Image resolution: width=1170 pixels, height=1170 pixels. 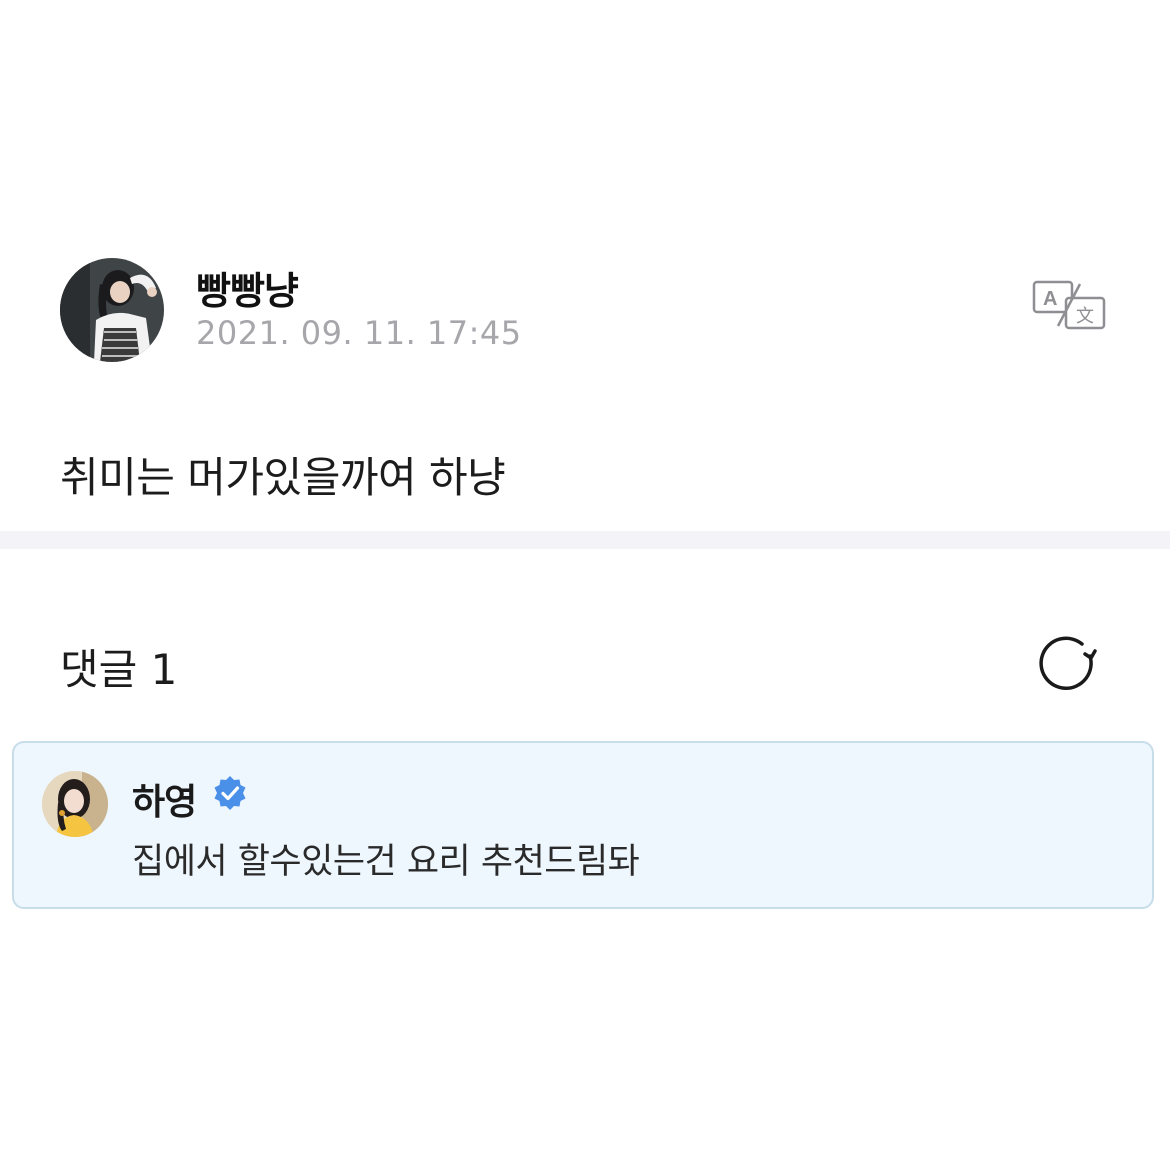 I want to click on section-divider, so click(x=585, y=540).